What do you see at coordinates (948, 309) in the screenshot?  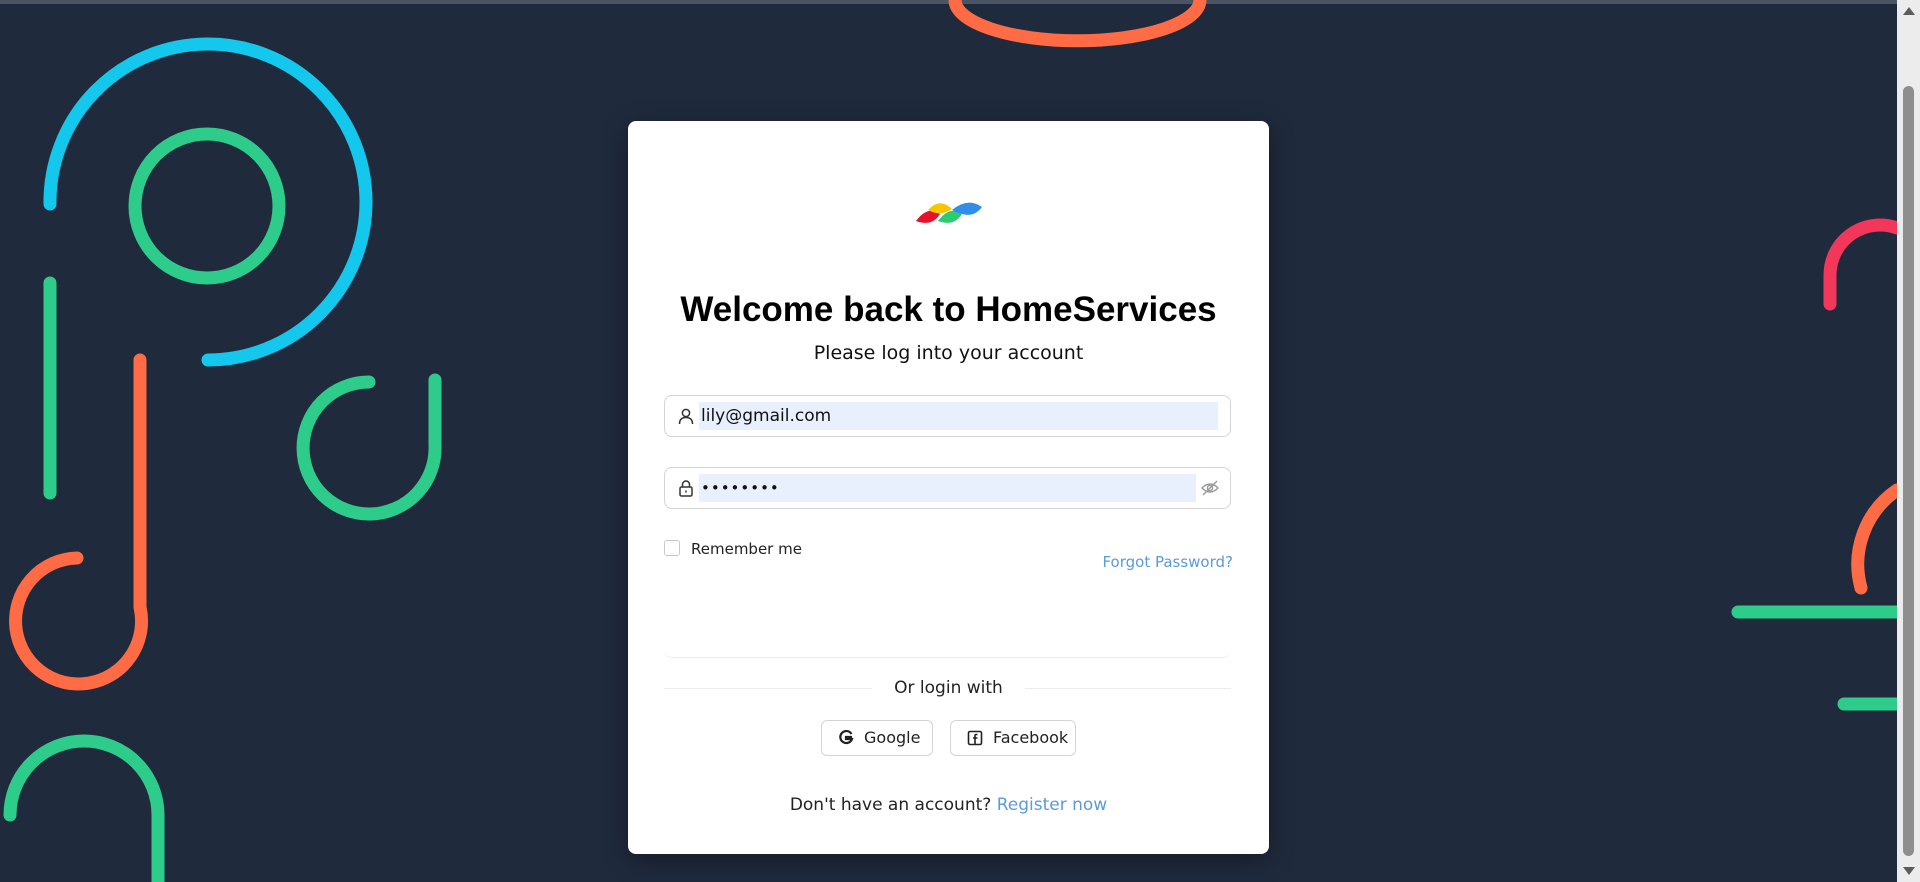 I see `page-title: Welcome back to HomeServices` at bounding box center [948, 309].